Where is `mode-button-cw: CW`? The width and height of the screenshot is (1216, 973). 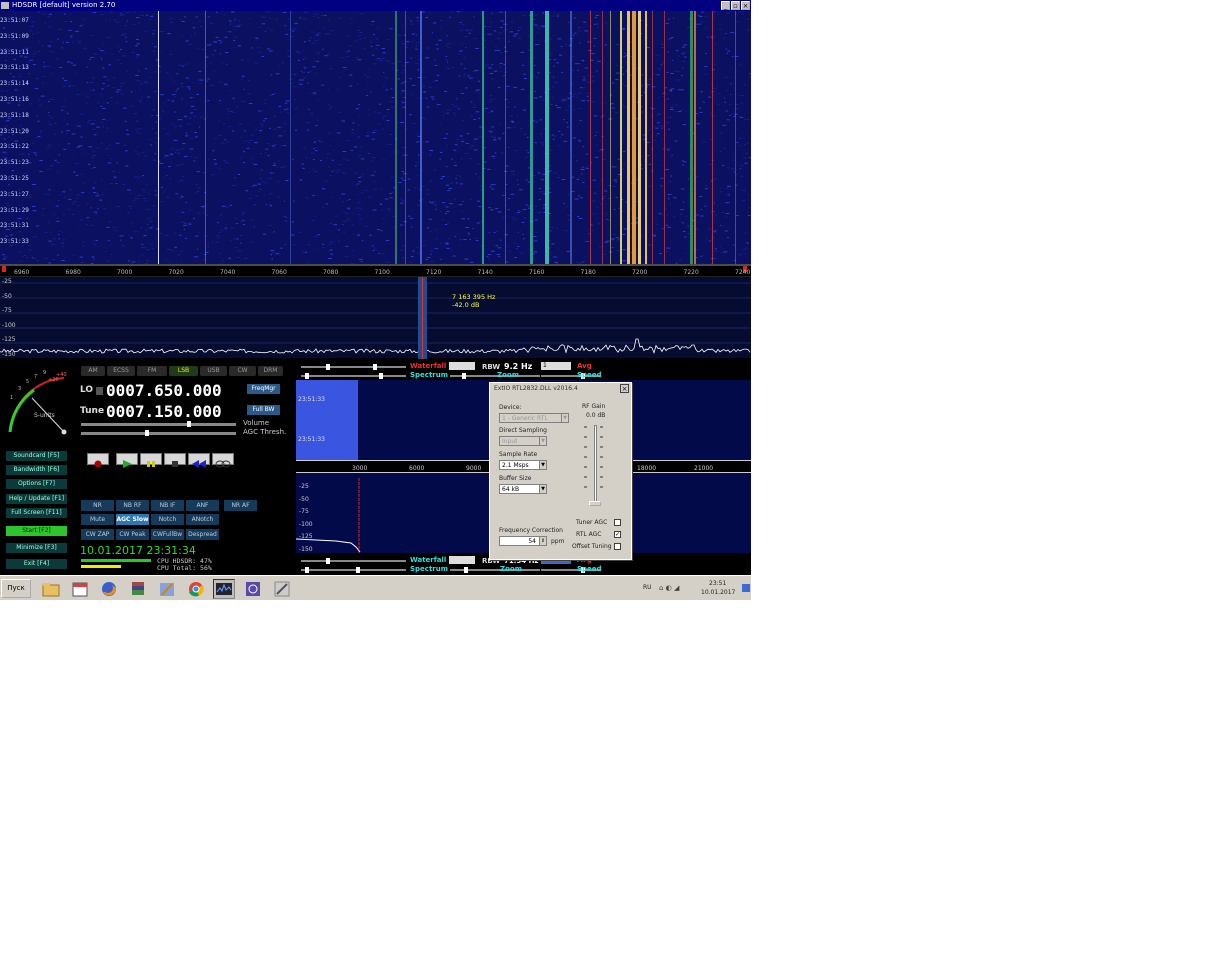 mode-button-cw: CW is located at coordinates (242, 371).